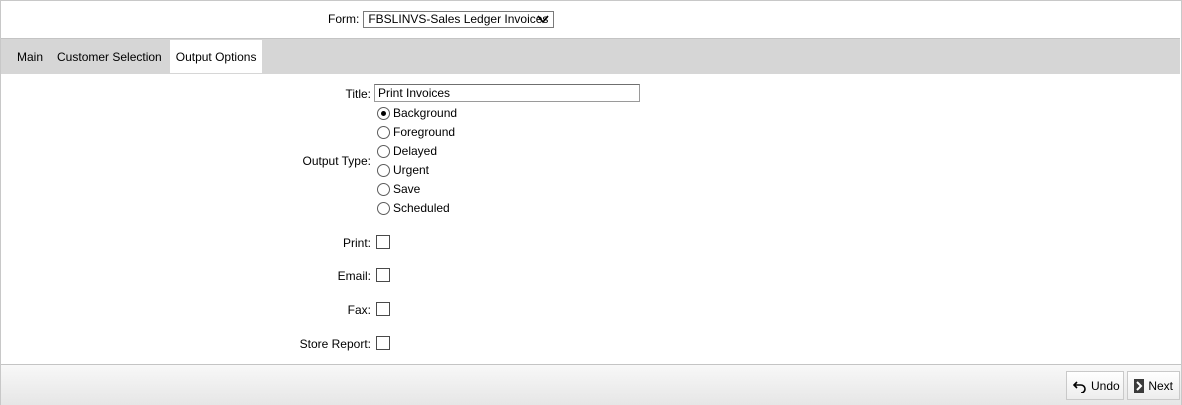 This screenshot has width=1182, height=405. I want to click on form-select-value: FBSLINVS-Sales Ledger Invoices, so click(458, 19).